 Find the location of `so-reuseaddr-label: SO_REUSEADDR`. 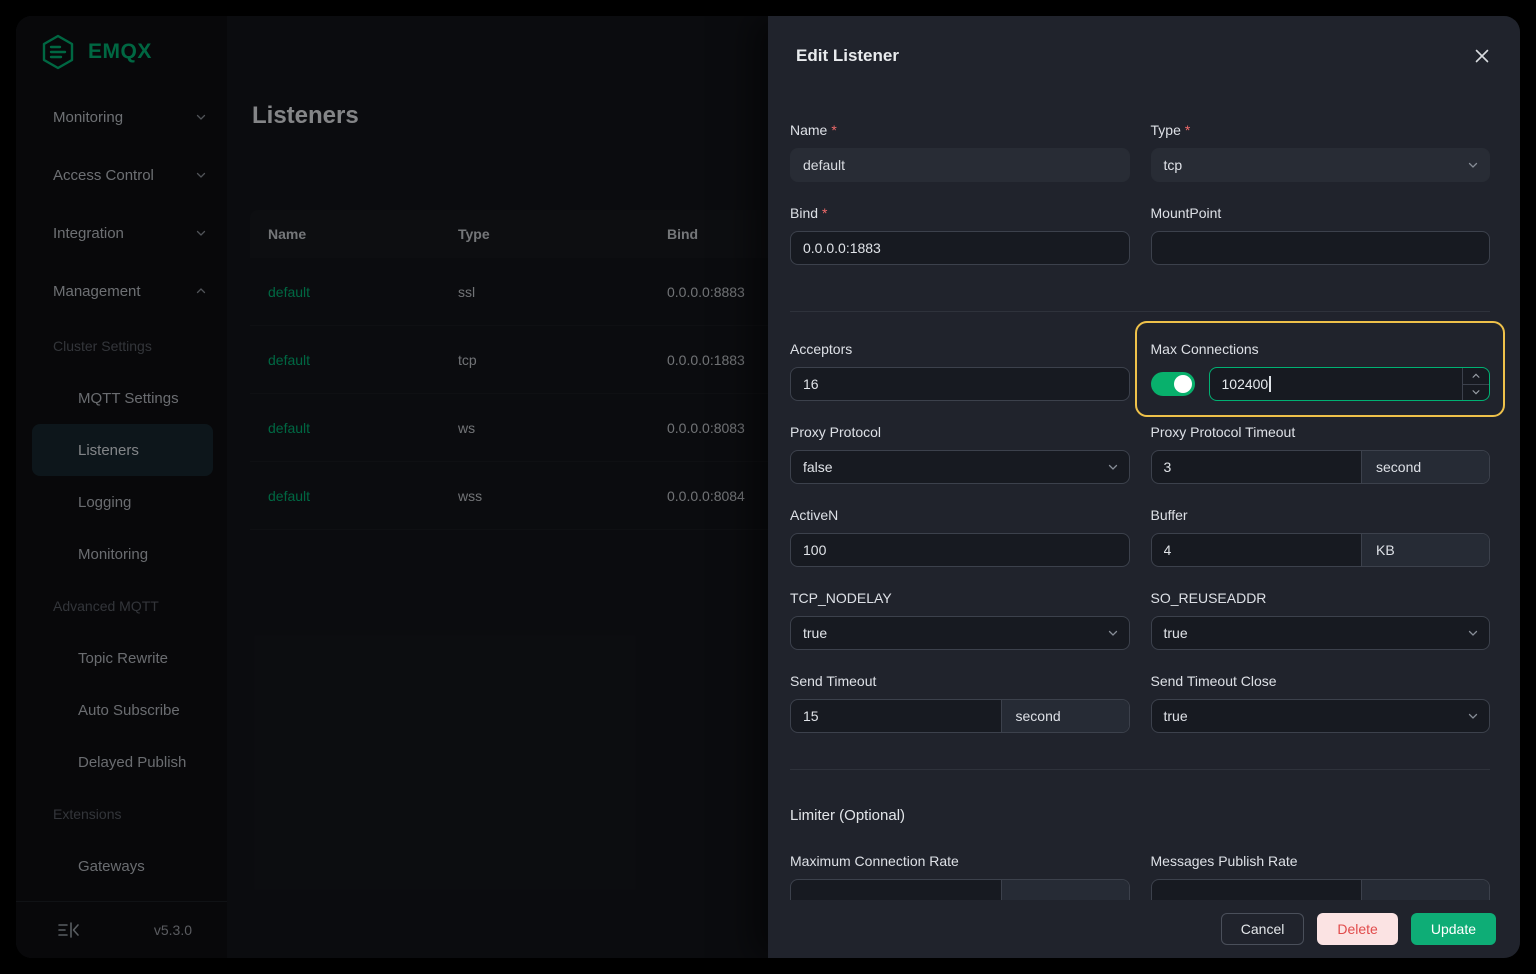

so-reuseaddr-label: SO_REUSEADDR is located at coordinates (1208, 598).